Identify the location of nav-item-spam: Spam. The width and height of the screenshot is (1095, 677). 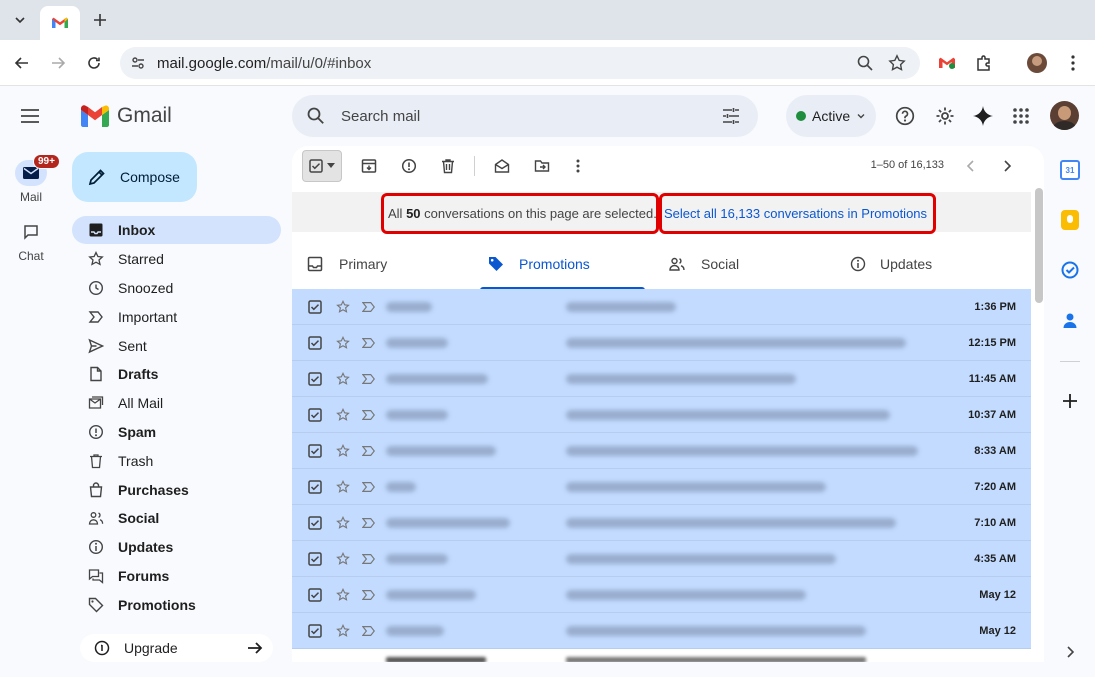
(176, 432).